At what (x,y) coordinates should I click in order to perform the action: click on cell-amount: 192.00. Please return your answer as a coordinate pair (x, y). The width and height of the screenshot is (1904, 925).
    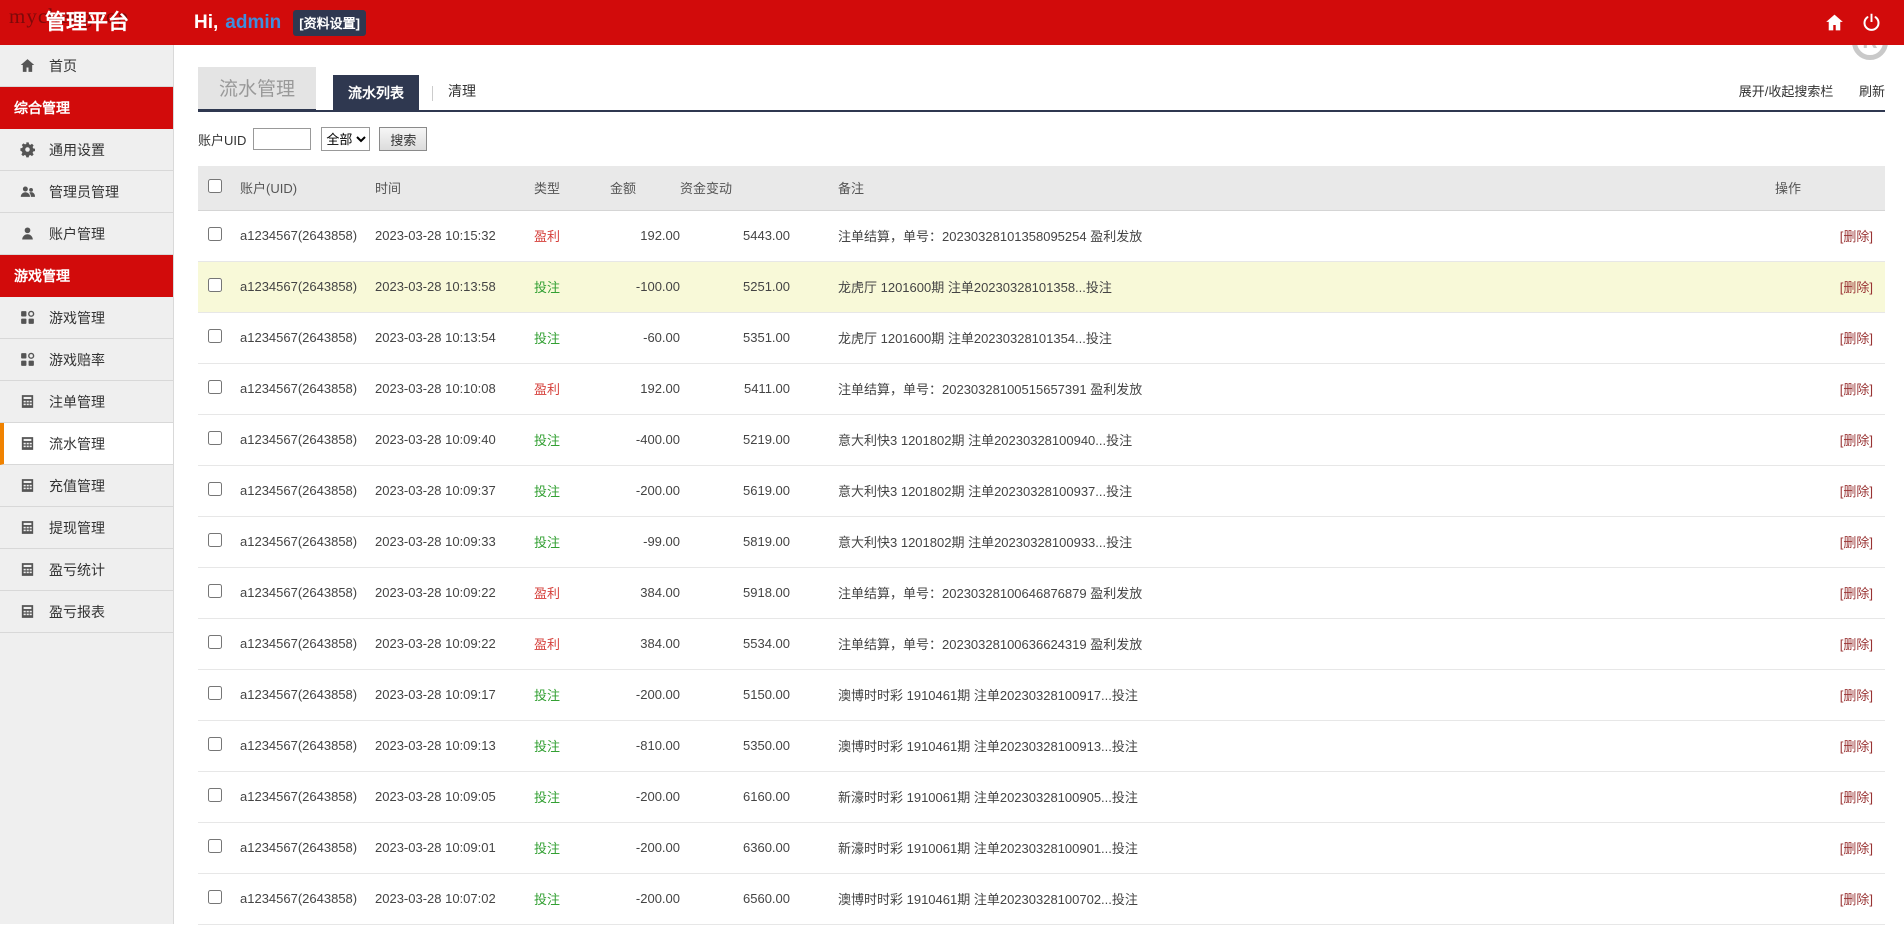
    Looking at the image, I should click on (645, 388).